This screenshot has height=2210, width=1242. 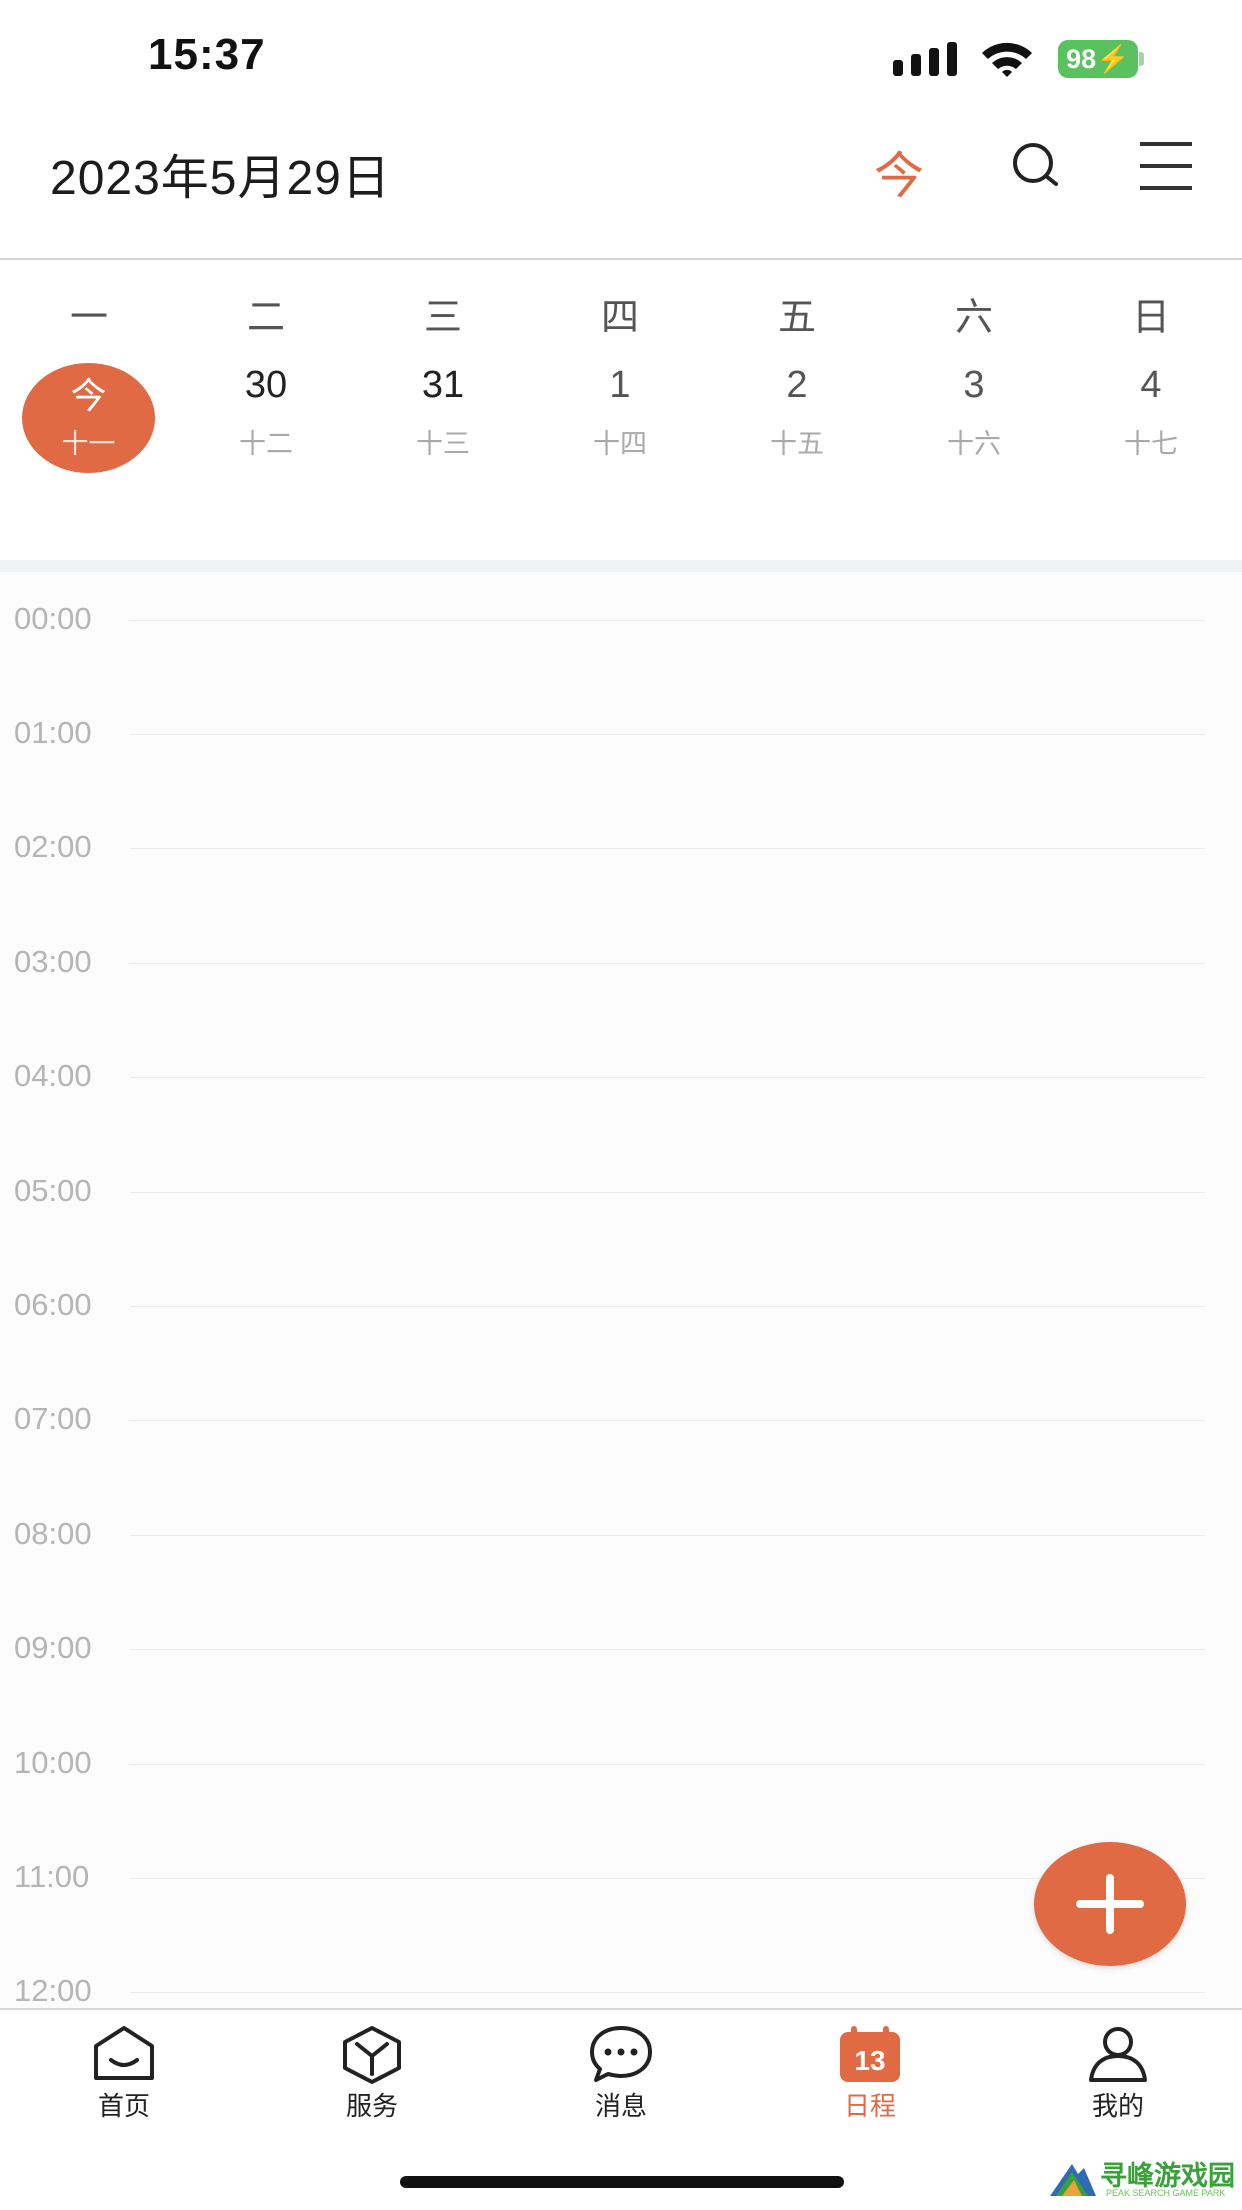 I want to click on hour-label: 10:00, so click(x=53, y=1762).